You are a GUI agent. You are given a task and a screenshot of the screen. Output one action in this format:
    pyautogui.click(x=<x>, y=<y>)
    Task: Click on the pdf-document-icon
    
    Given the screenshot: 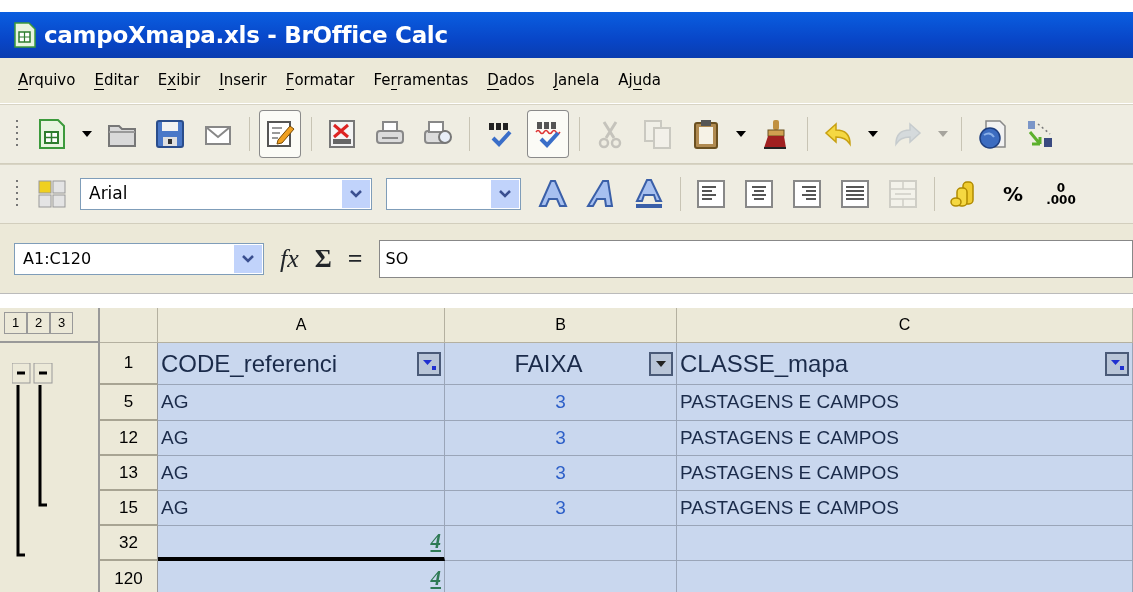 What is the action you would take?
    pyautogui.click(x=342, y=134)
    